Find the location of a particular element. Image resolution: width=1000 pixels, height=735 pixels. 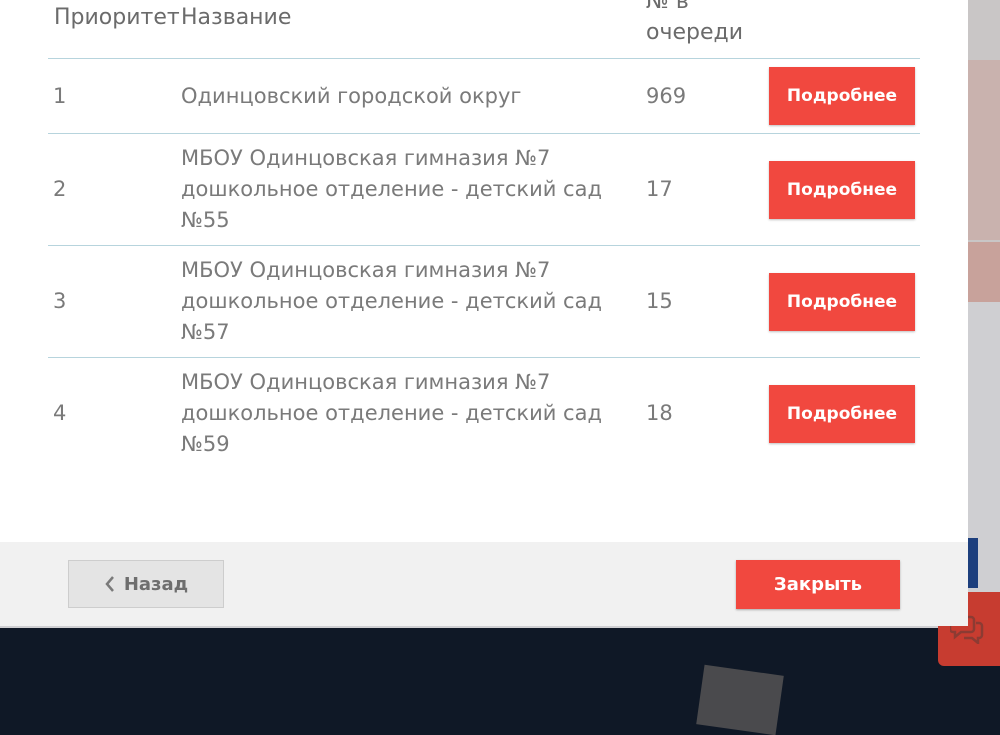

back-button: Назад is located at coordinates (146, 584).